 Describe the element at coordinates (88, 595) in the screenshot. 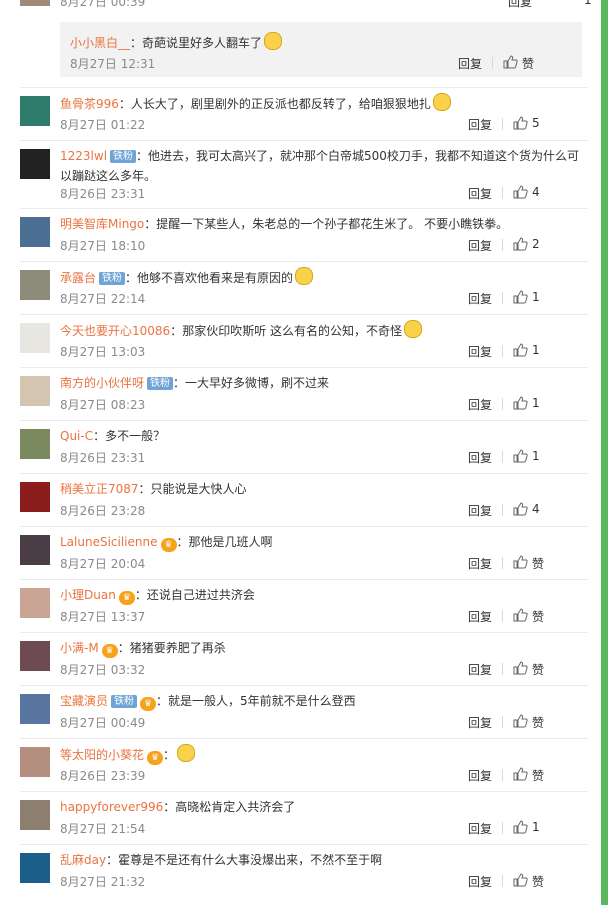

I see `comment-username: 小理Duan` at that location.